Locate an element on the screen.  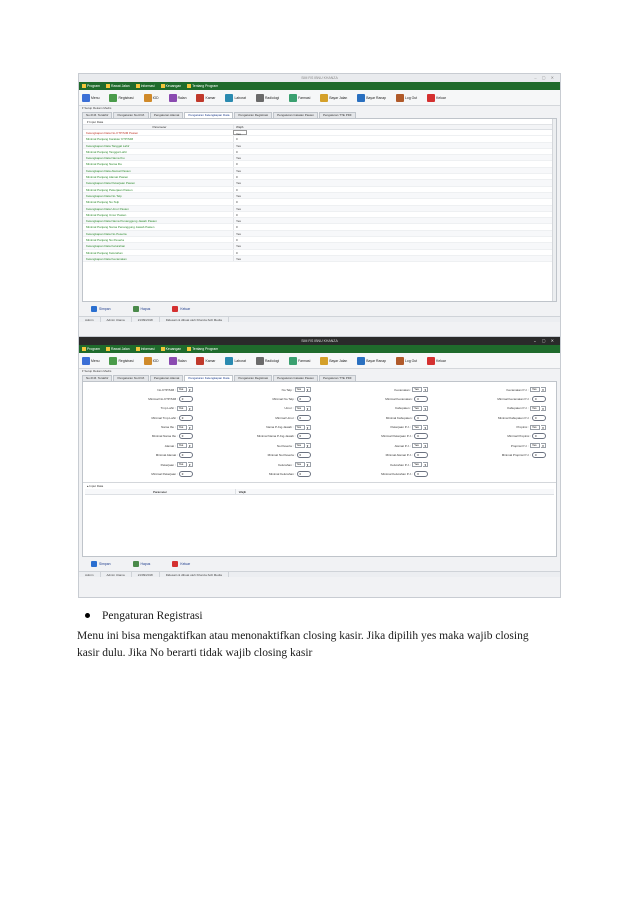
window-controls: – ▢ ✕ is located at coordinates (545, 78).